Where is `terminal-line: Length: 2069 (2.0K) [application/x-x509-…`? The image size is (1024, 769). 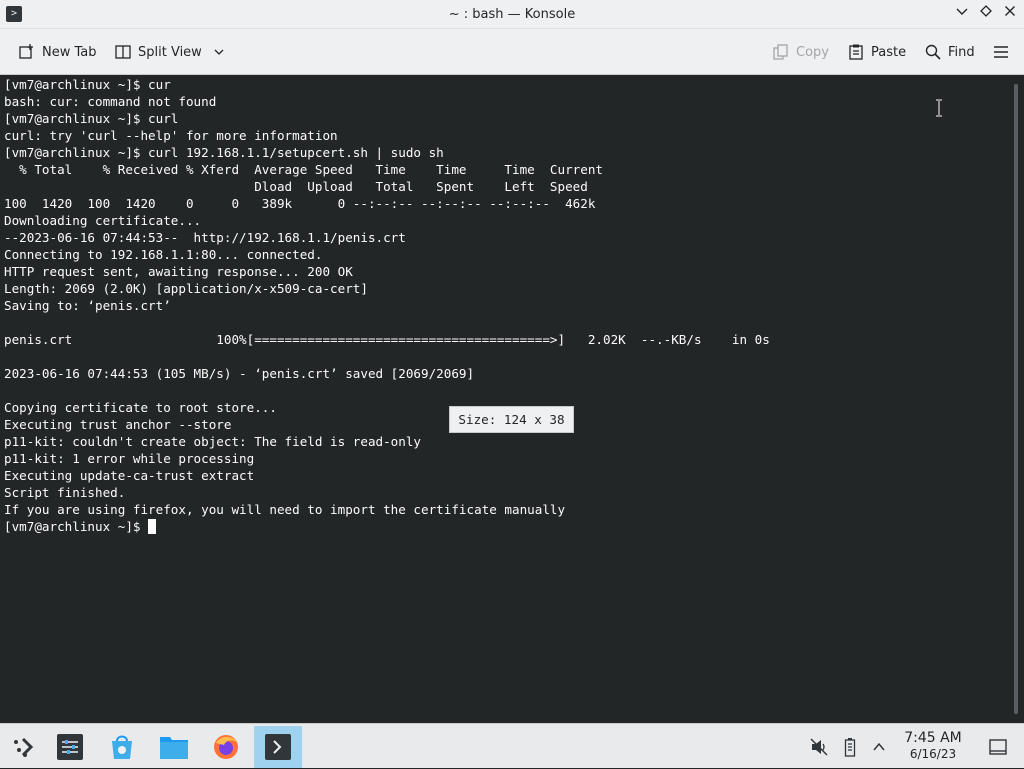
terminal-line: Length: 2069 (2.0K) [application/x-x509-… is located at coordinates (186, 288).